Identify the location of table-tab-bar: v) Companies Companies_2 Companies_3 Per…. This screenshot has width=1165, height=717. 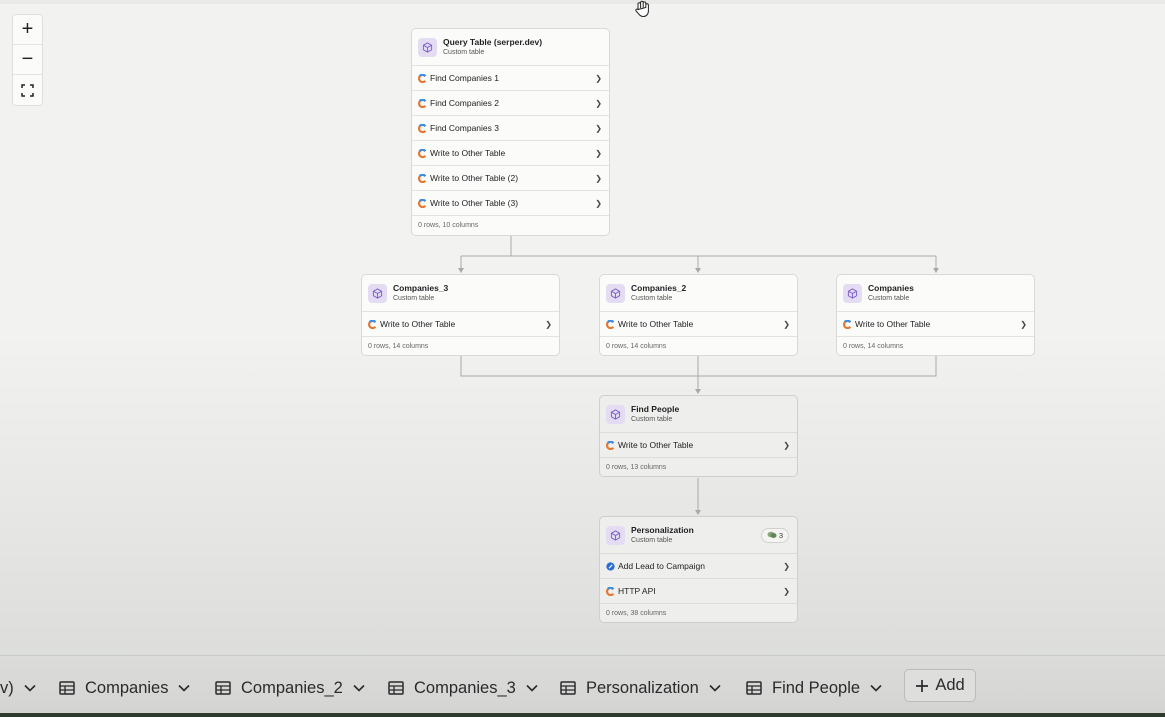
(582, 686).